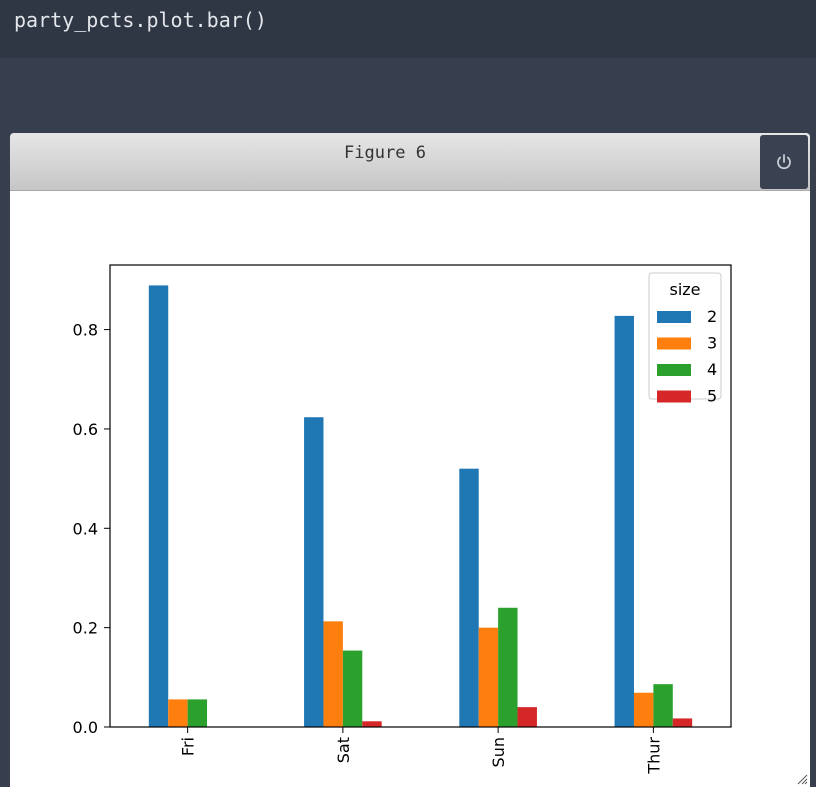 The height and width of the screenshot is (787, 816). I want to click on power-icon, so click(784, 162).